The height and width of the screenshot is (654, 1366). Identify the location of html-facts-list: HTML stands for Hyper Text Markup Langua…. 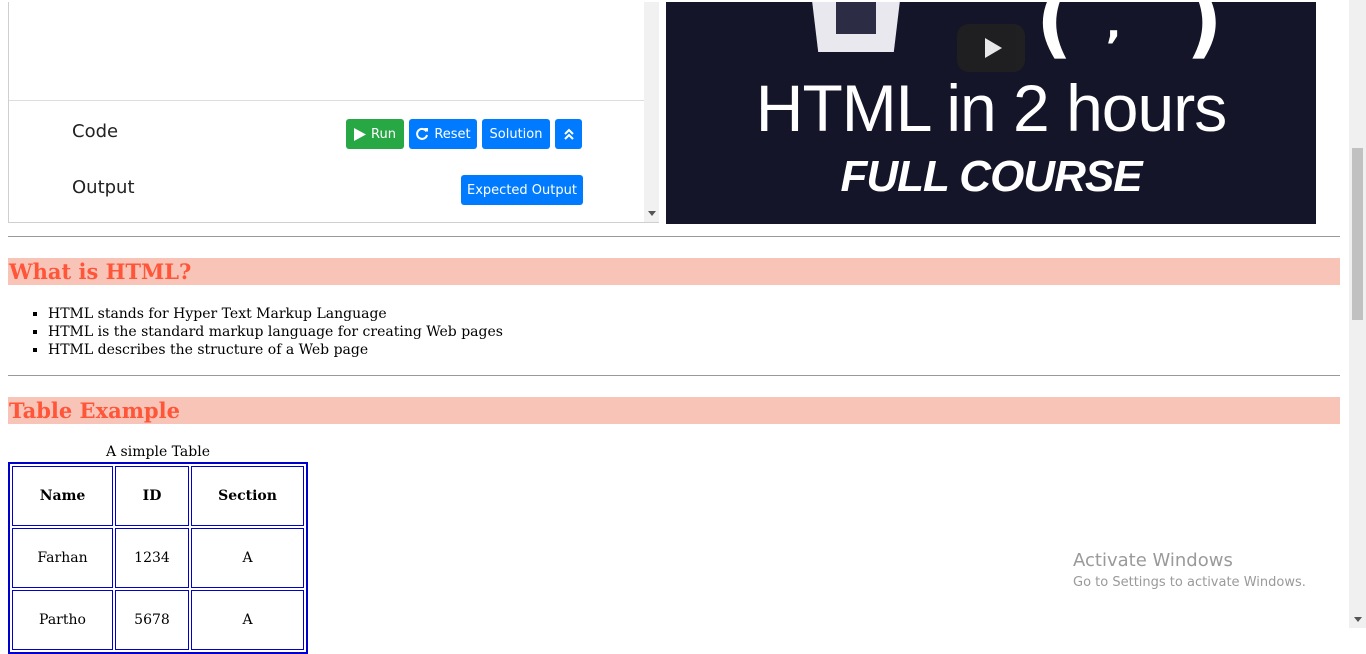
(255, 332).